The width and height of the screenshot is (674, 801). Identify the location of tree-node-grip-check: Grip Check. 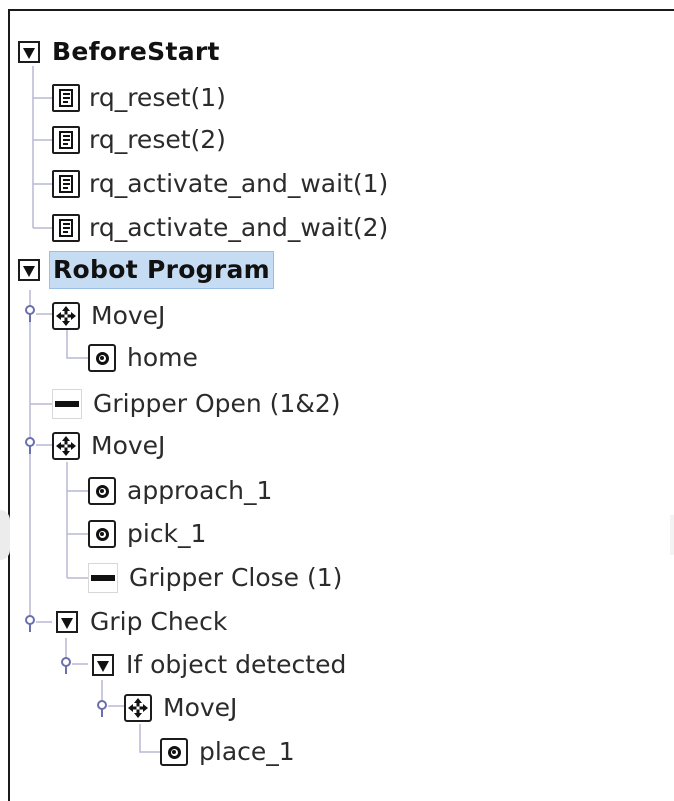
(143, 622).